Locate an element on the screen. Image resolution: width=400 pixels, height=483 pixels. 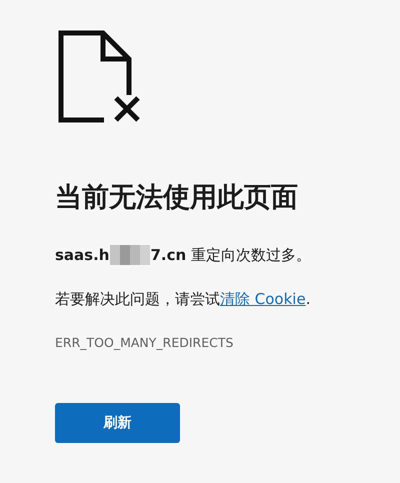
message-text: 重定向次数过多。 is located at coordinates (250, 255).